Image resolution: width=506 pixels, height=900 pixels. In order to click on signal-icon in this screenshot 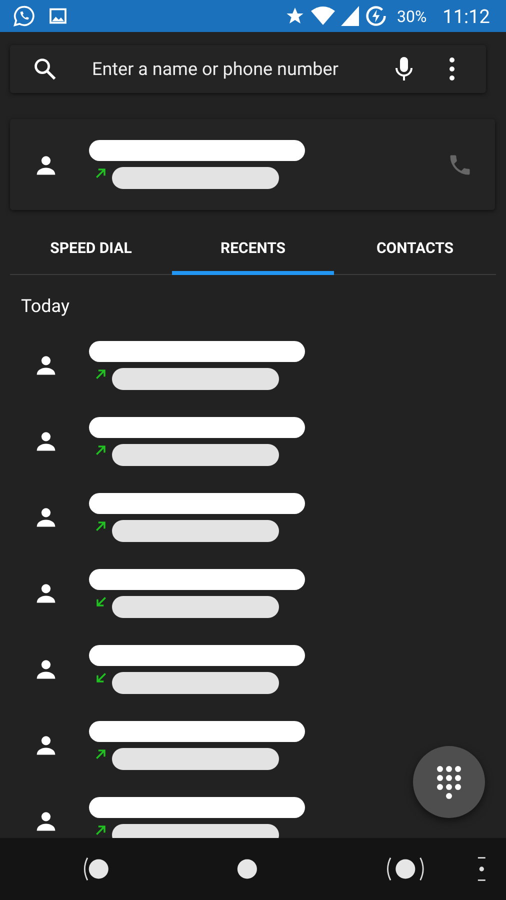, I will do `click(349, 16)`.